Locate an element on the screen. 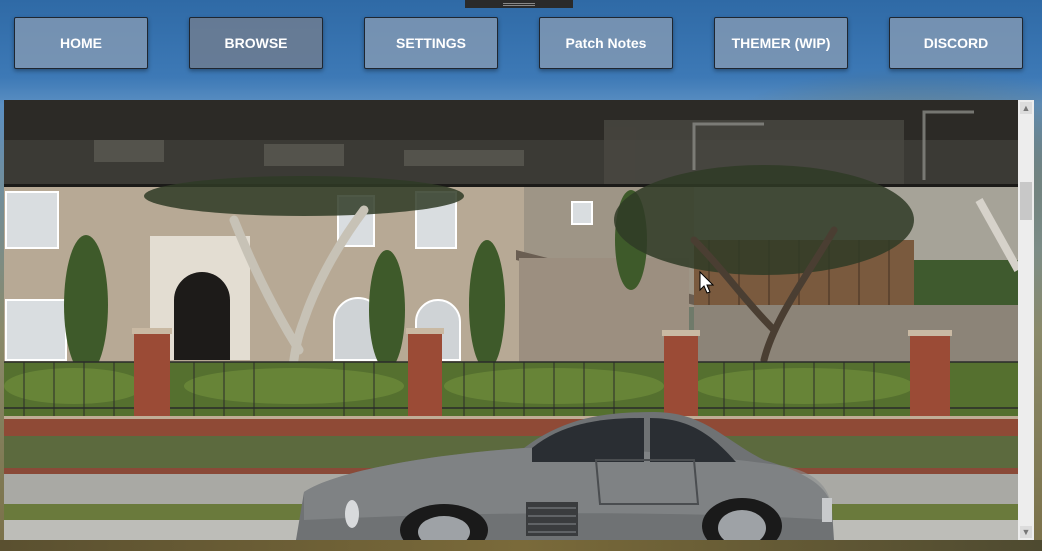 This screenshot has height=551, width=1042. scroll-up-arrow-icon: ▲ is located at coordinates (1026, 108).